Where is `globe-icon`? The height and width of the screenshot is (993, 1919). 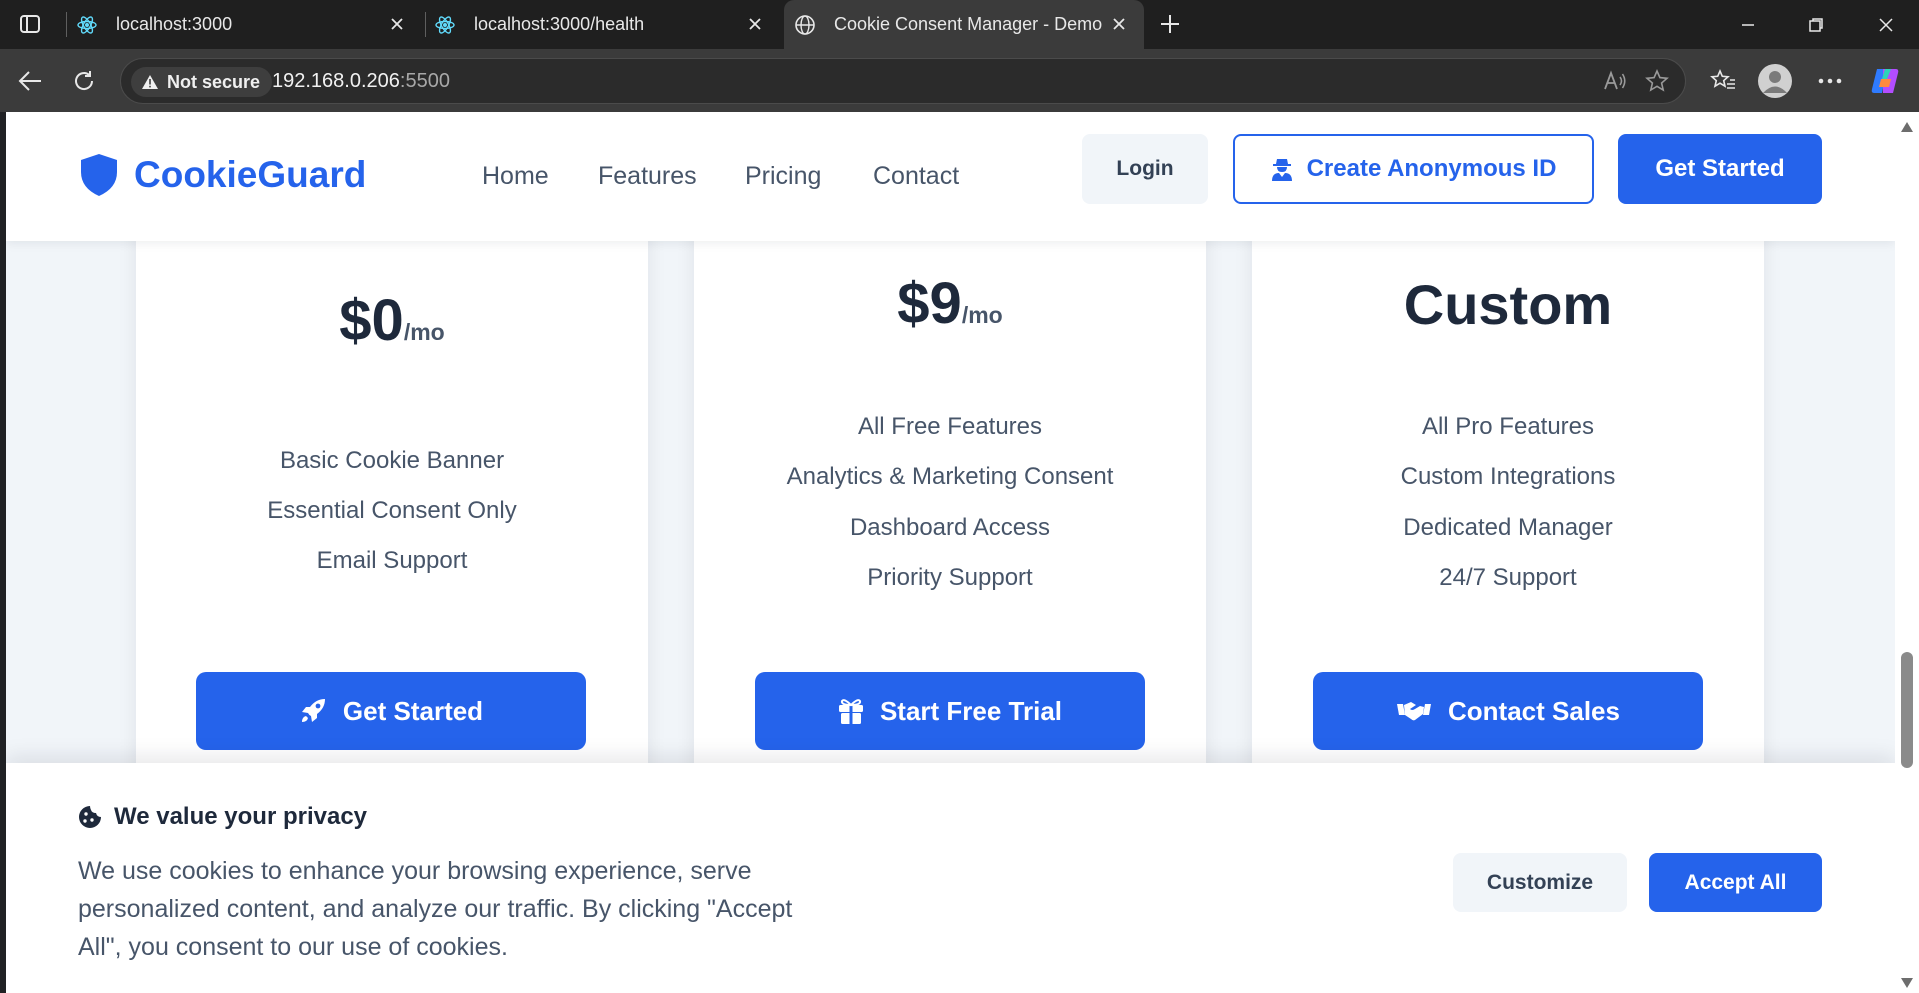
globe-icon is located at coordinates (805, 25).